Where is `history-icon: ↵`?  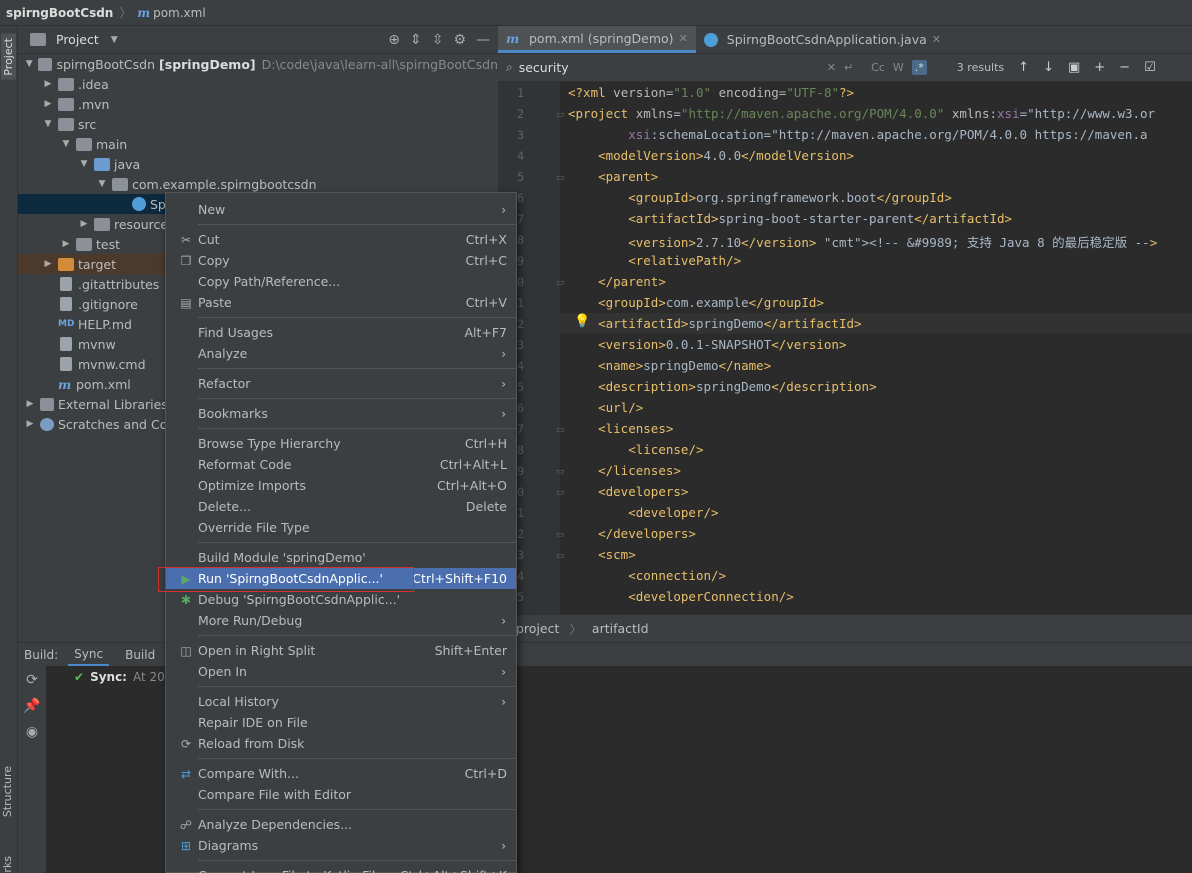 history-icon: ↵ is located at coordinates (848, 67).